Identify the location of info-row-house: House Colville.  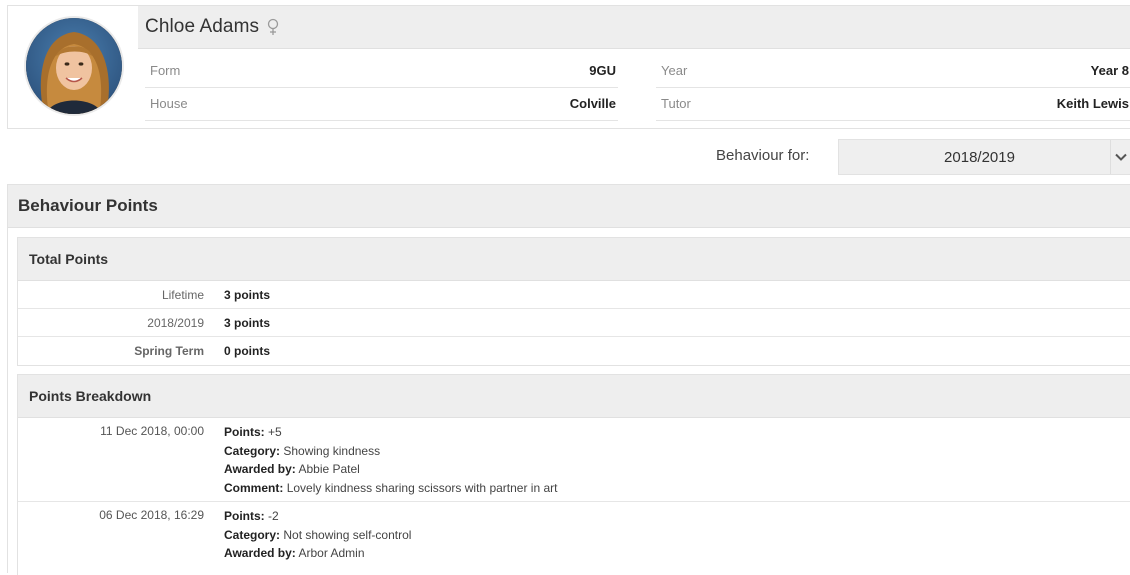
(381, 104).